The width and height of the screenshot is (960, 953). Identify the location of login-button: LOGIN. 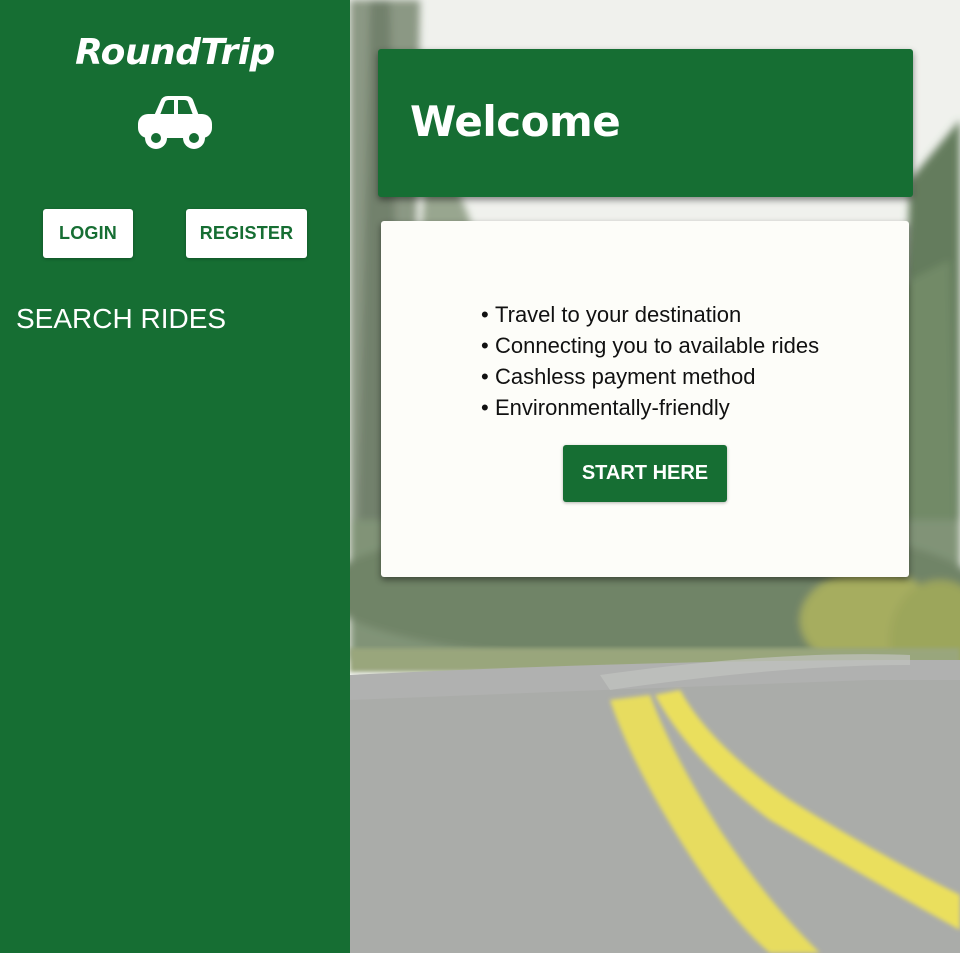
(88, 233).